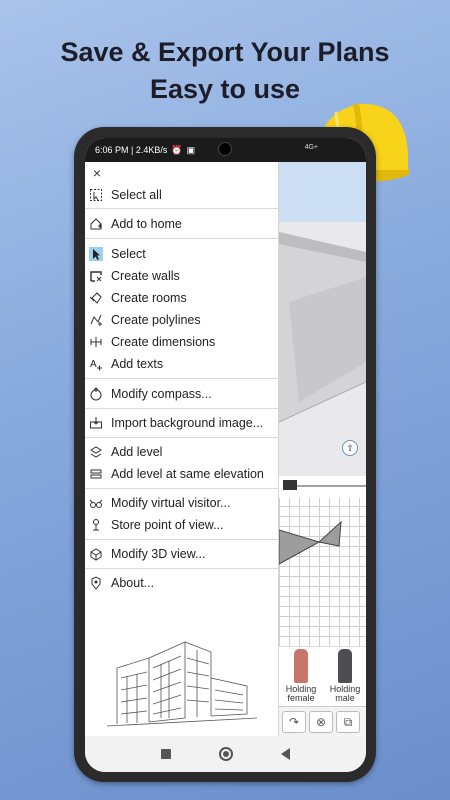  Describe the element at coordinates (96, 394) in the screenshot. I see `compass-icon` at that location.